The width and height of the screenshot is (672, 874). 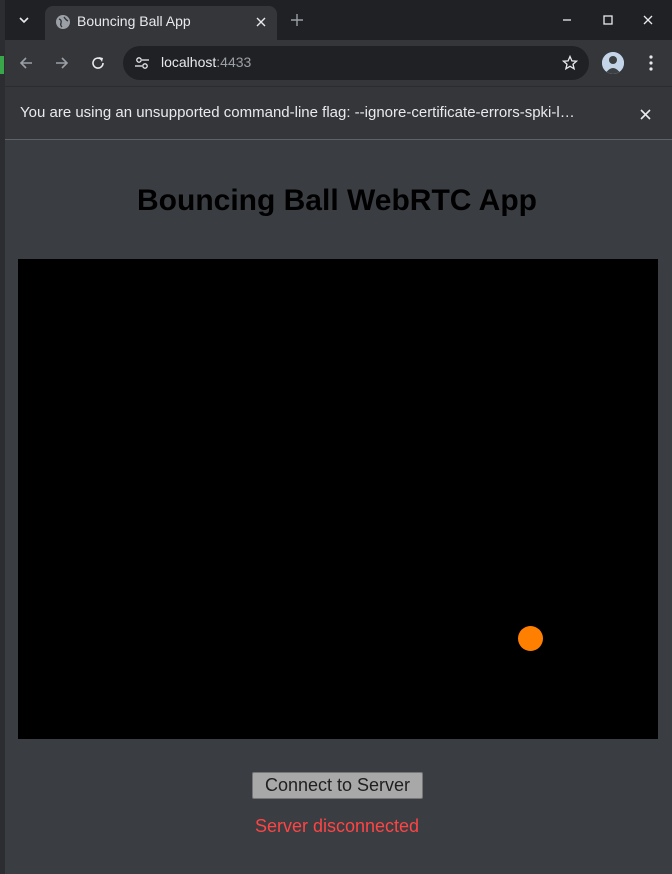 I want to click on browser-menu-button, so click(x=651, y=63).